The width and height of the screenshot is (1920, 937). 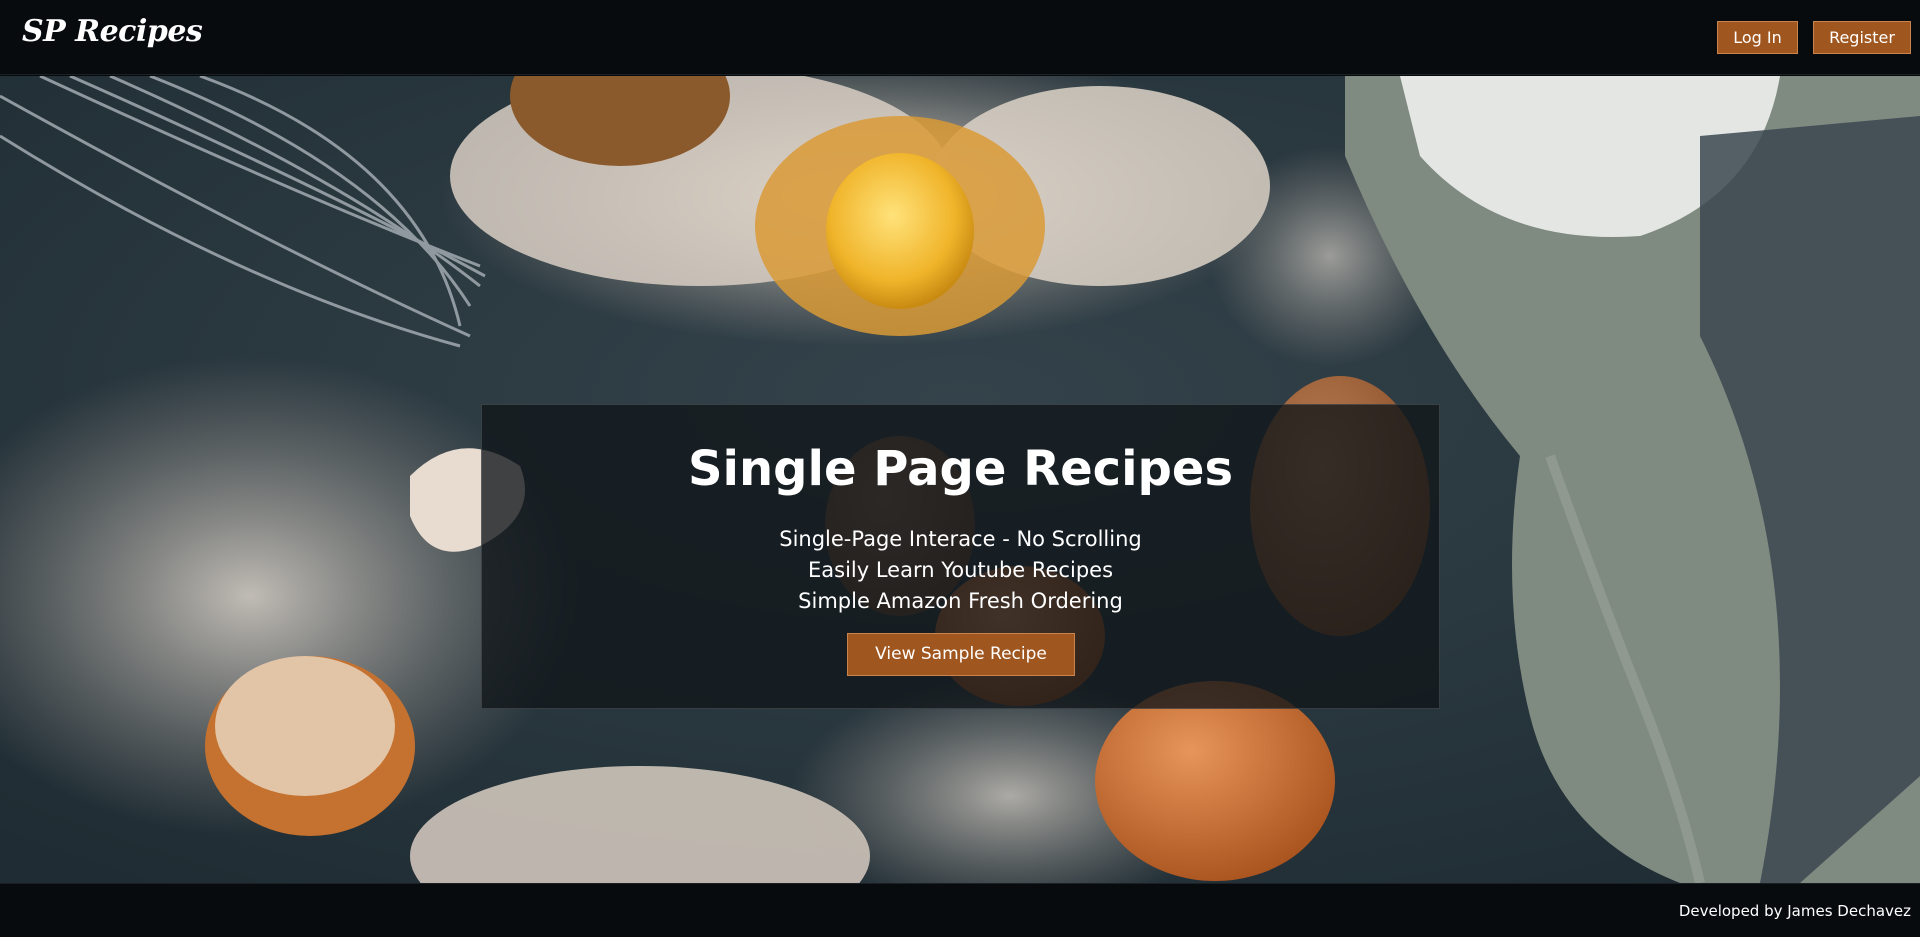 I want to click on login-button: Log In, so click(x=1757, y=37).